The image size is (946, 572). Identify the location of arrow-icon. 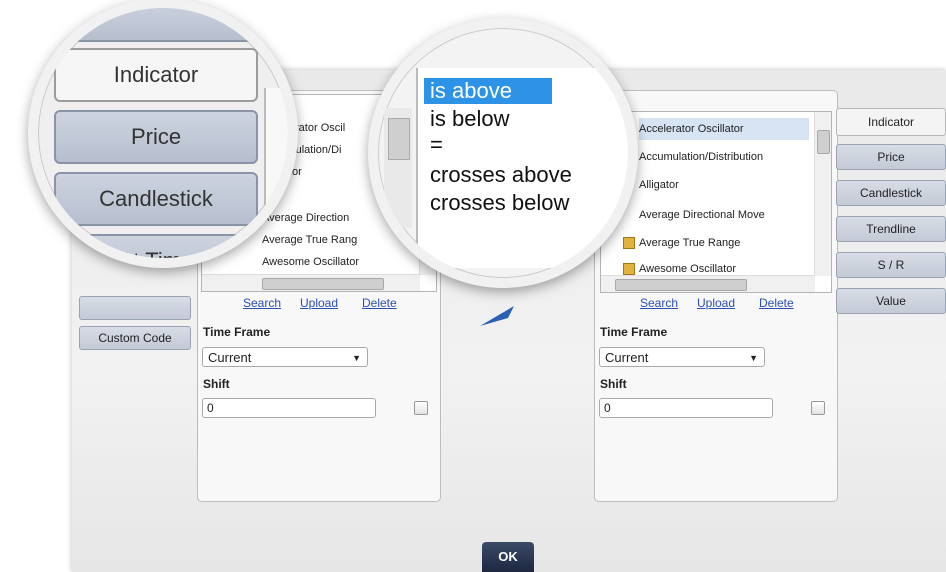
(497, 316).